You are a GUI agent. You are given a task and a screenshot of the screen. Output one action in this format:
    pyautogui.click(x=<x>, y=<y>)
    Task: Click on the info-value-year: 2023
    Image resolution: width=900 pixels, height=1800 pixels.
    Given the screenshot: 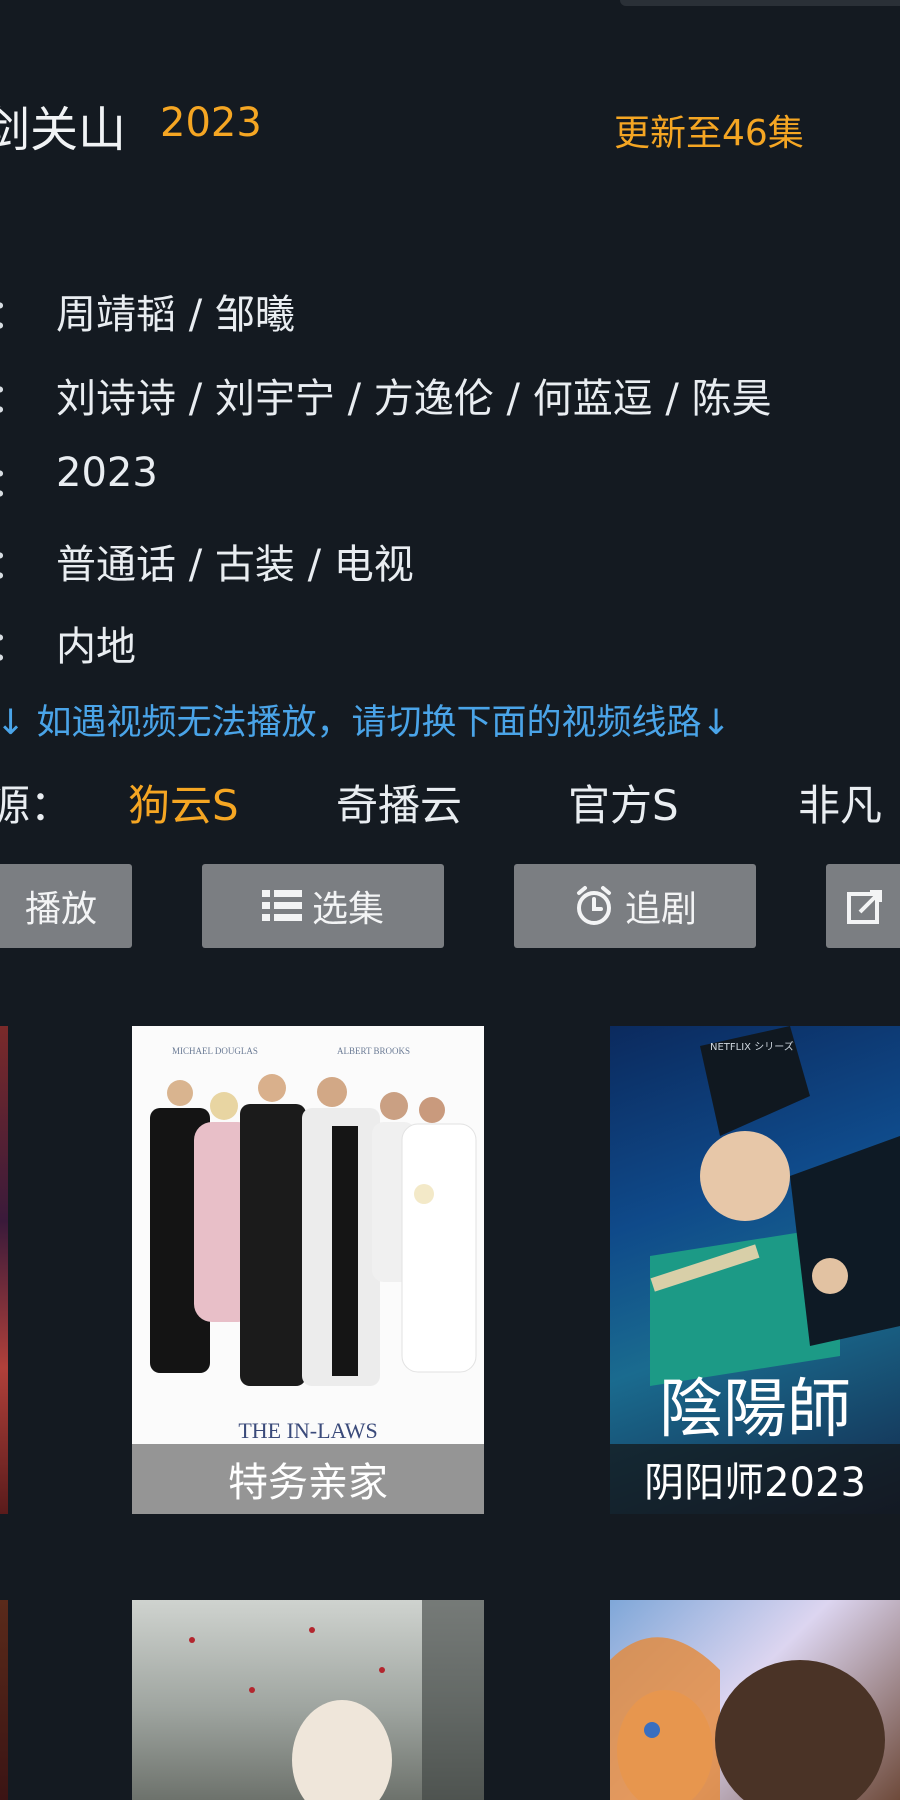 What is the action you would take?
    pyautogui.click(x=107, y=473)
    